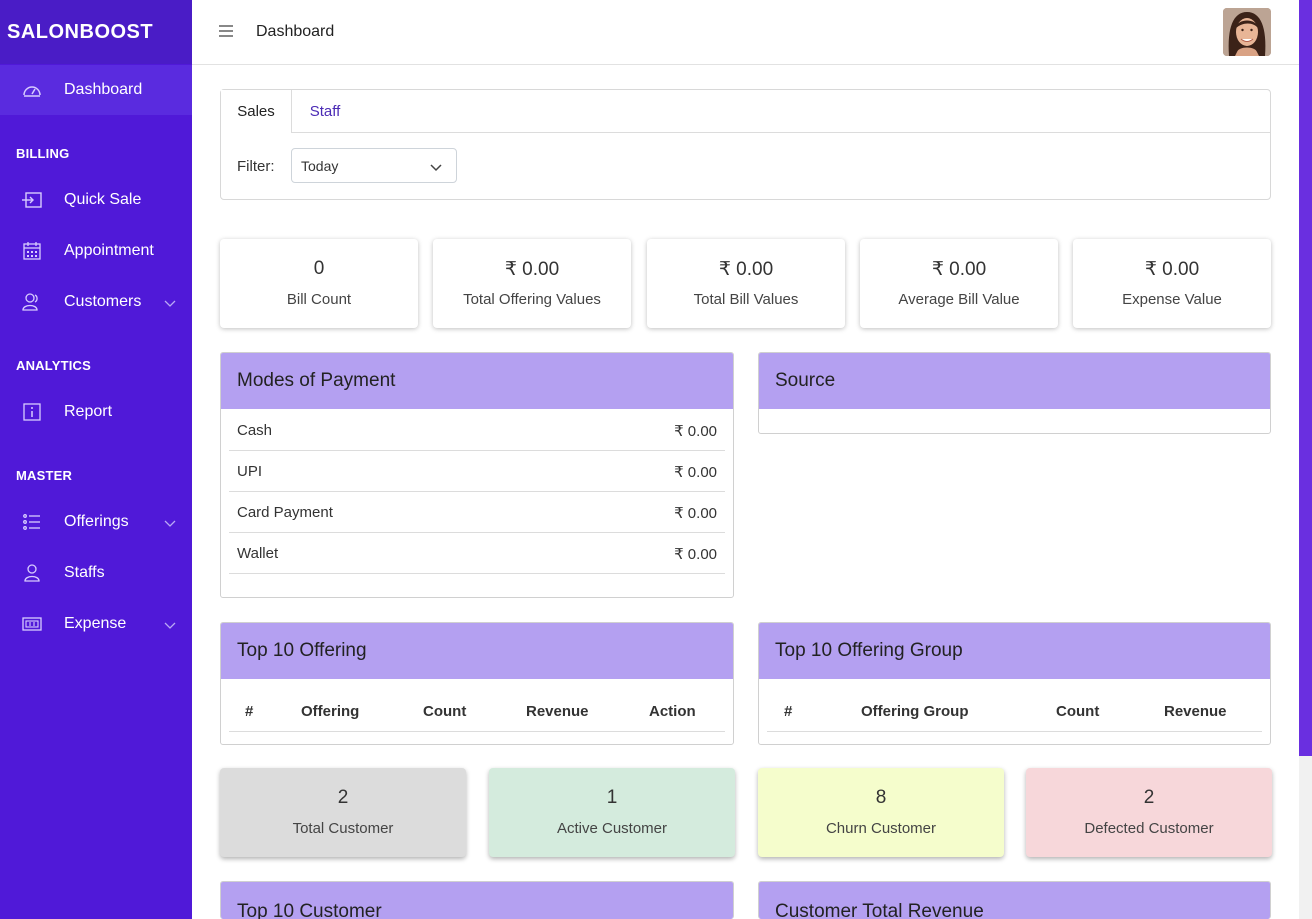 The width and height of the screenshot is (1312, 919). I want to click on sidebar-item-report: Report, so click(96, 412).